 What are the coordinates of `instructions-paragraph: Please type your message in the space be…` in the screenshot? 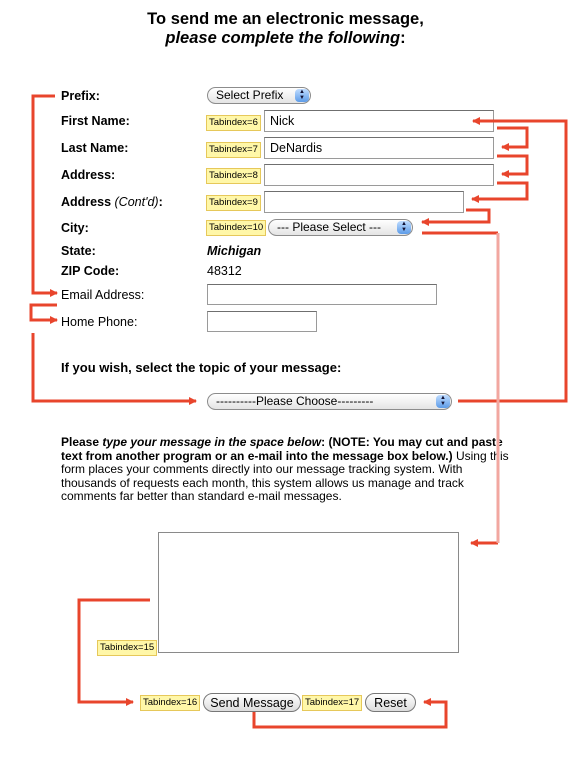 It's located at (286, 469).